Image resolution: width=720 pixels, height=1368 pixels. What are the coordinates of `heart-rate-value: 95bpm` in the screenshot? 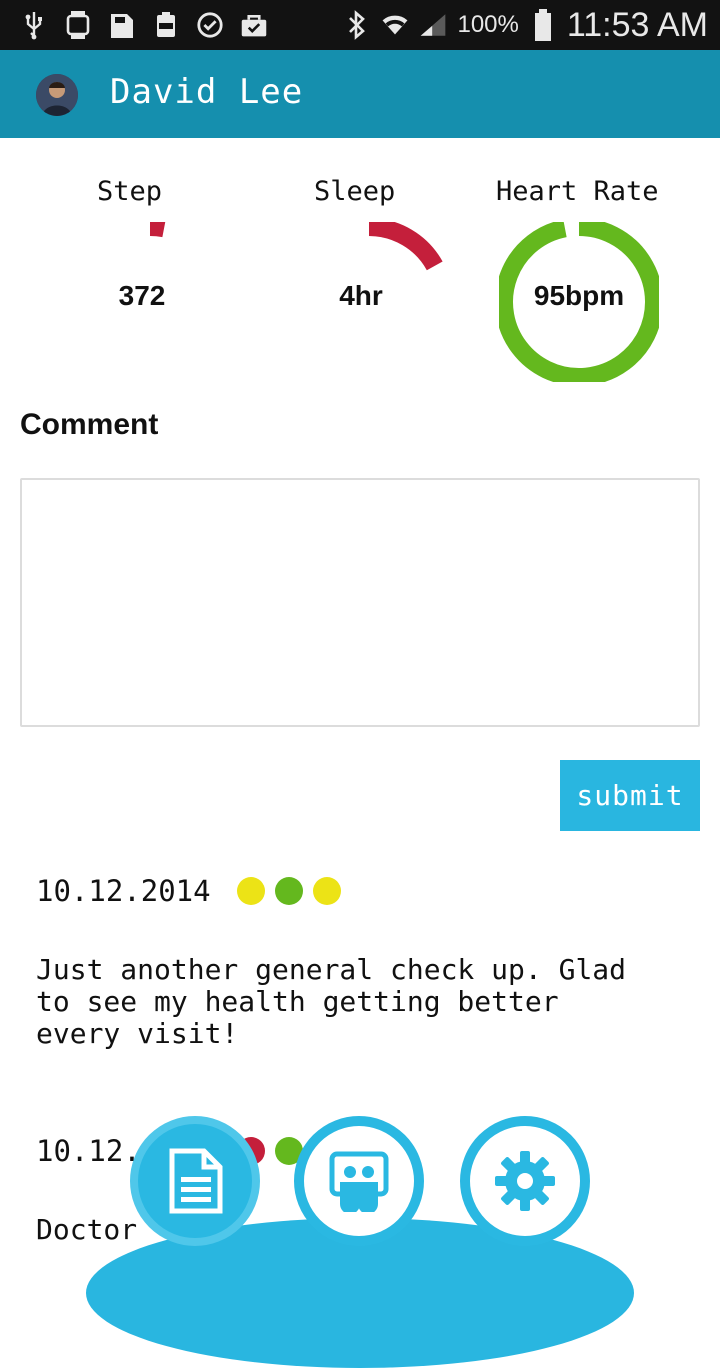 It's located at (579, 295).